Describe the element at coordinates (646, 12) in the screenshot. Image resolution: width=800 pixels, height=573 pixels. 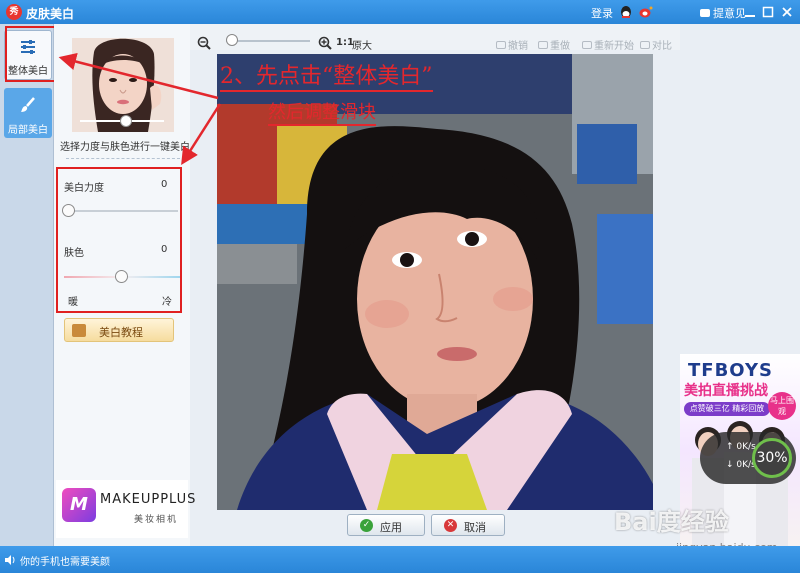
I see `weibo-icon` at that location.